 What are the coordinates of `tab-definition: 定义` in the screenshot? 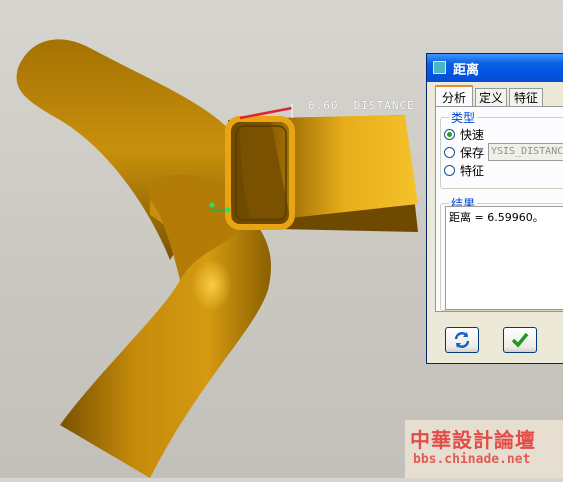 It's located at (491, 97).